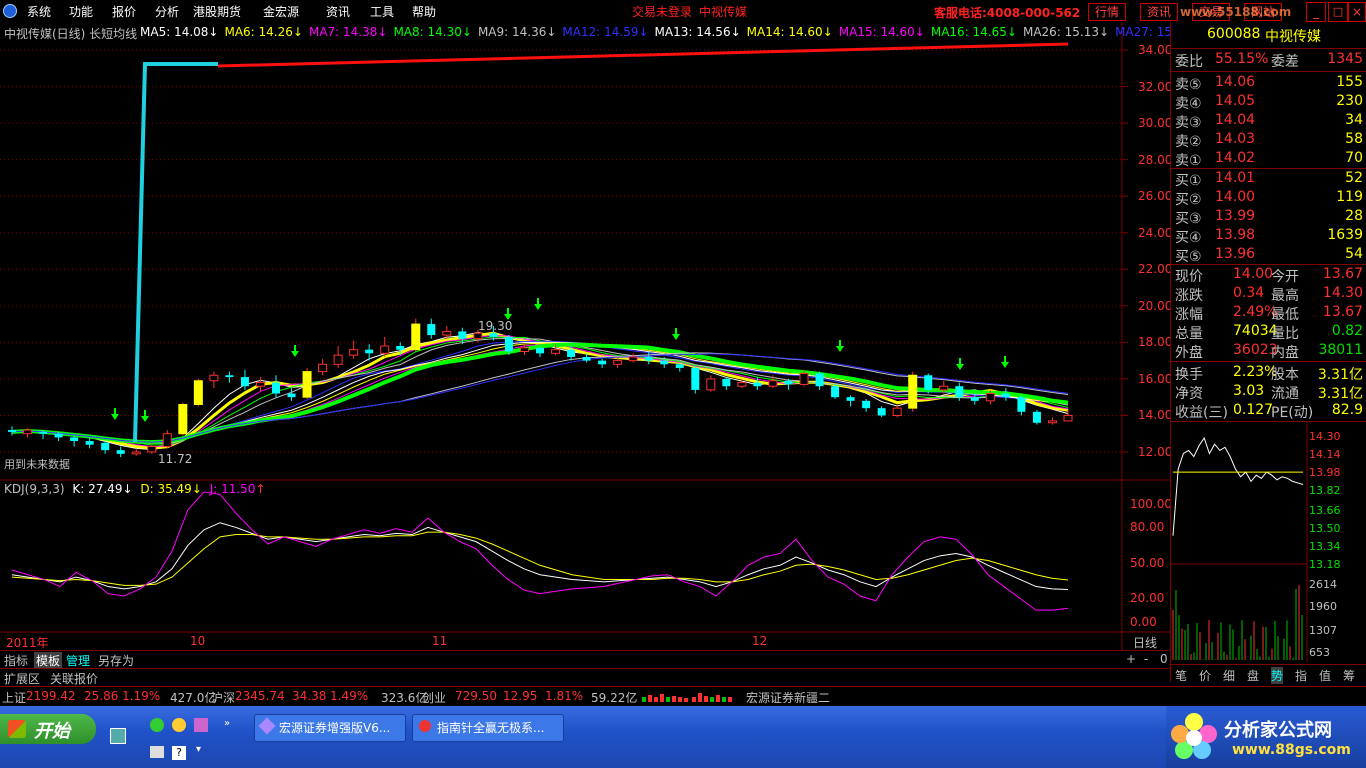  What do you see at coordinates (968, 32) in the screenshot?
I see `ma-legend-item: MA16: 14.65` at bounding box center [968, 32].